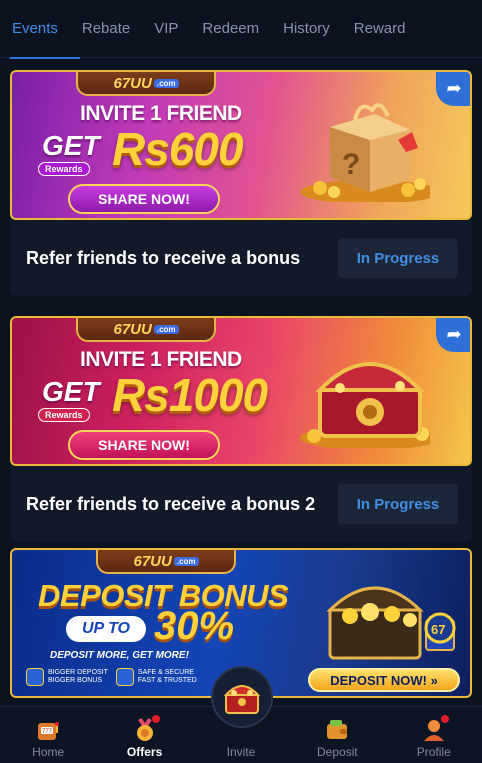  I want to click on invite-chest-button, so click(242, 697).